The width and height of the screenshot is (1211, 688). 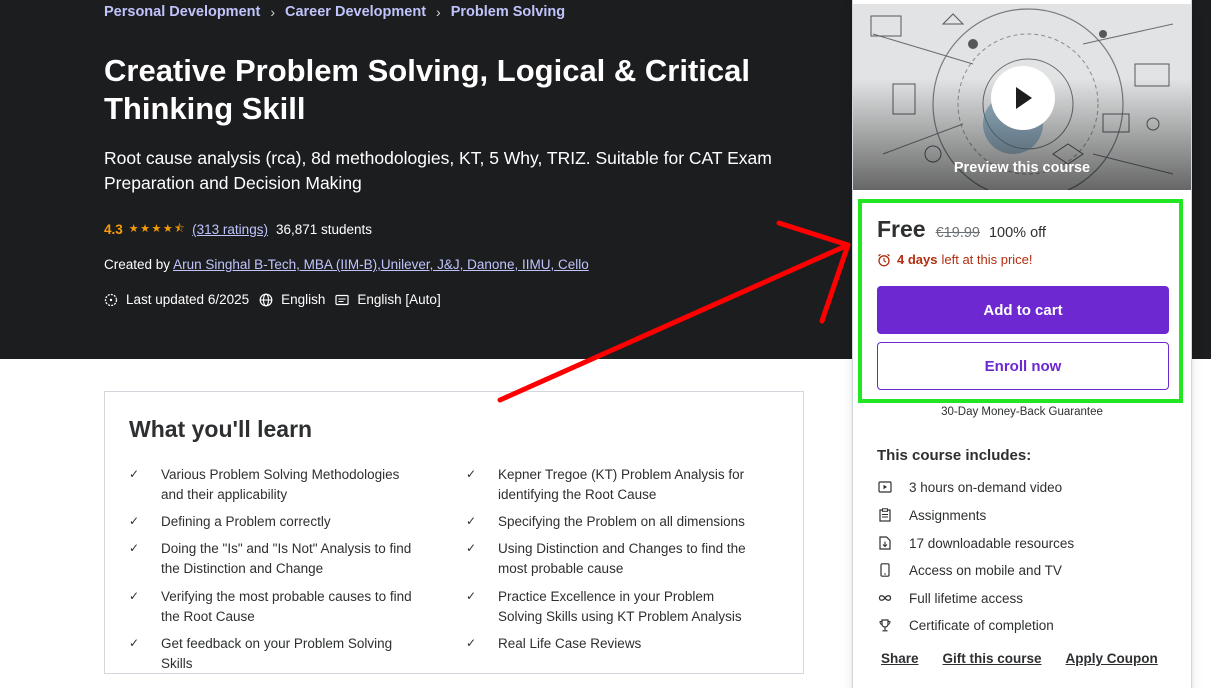 I want to click on timer-days: 4 days, so click(x=917, y=259).